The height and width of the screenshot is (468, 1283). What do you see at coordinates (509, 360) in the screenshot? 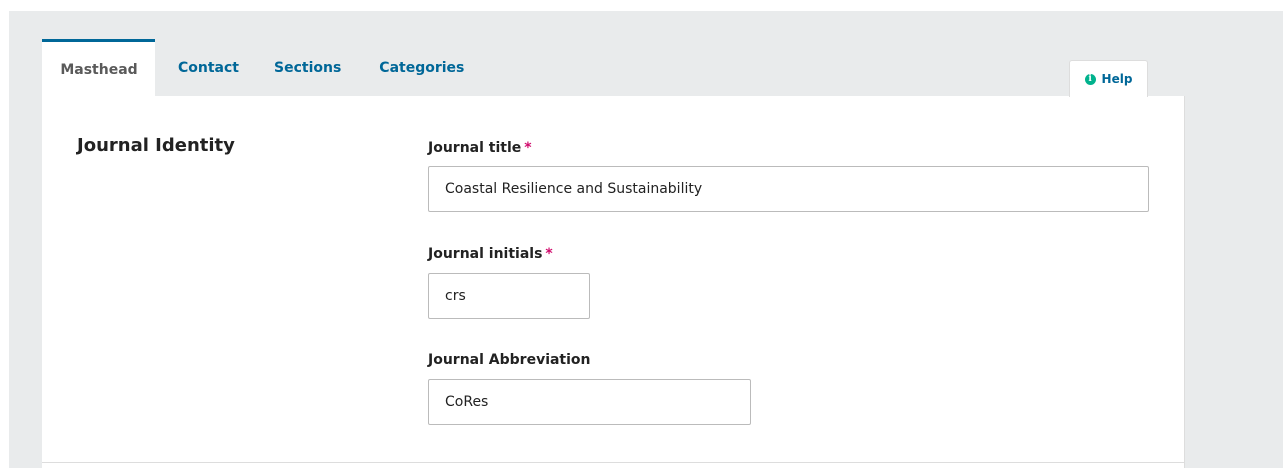
I see `journal-abbreviation-label: Journal Abbreviation` at bounding box center [509, 360].